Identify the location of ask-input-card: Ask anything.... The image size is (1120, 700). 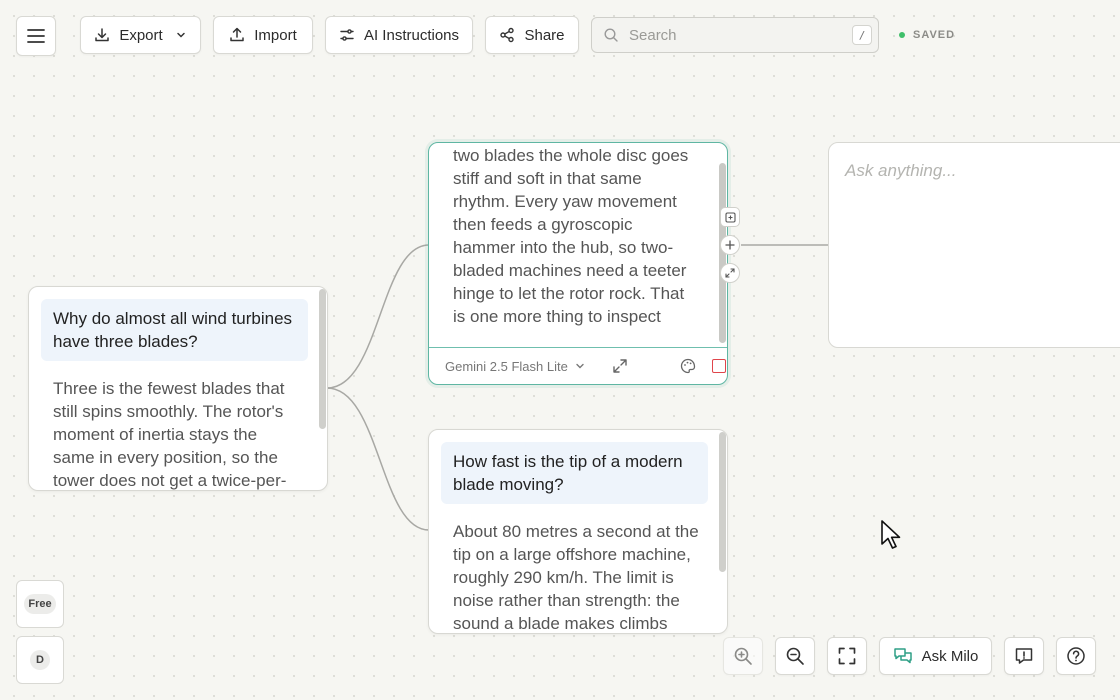
(974, 245).